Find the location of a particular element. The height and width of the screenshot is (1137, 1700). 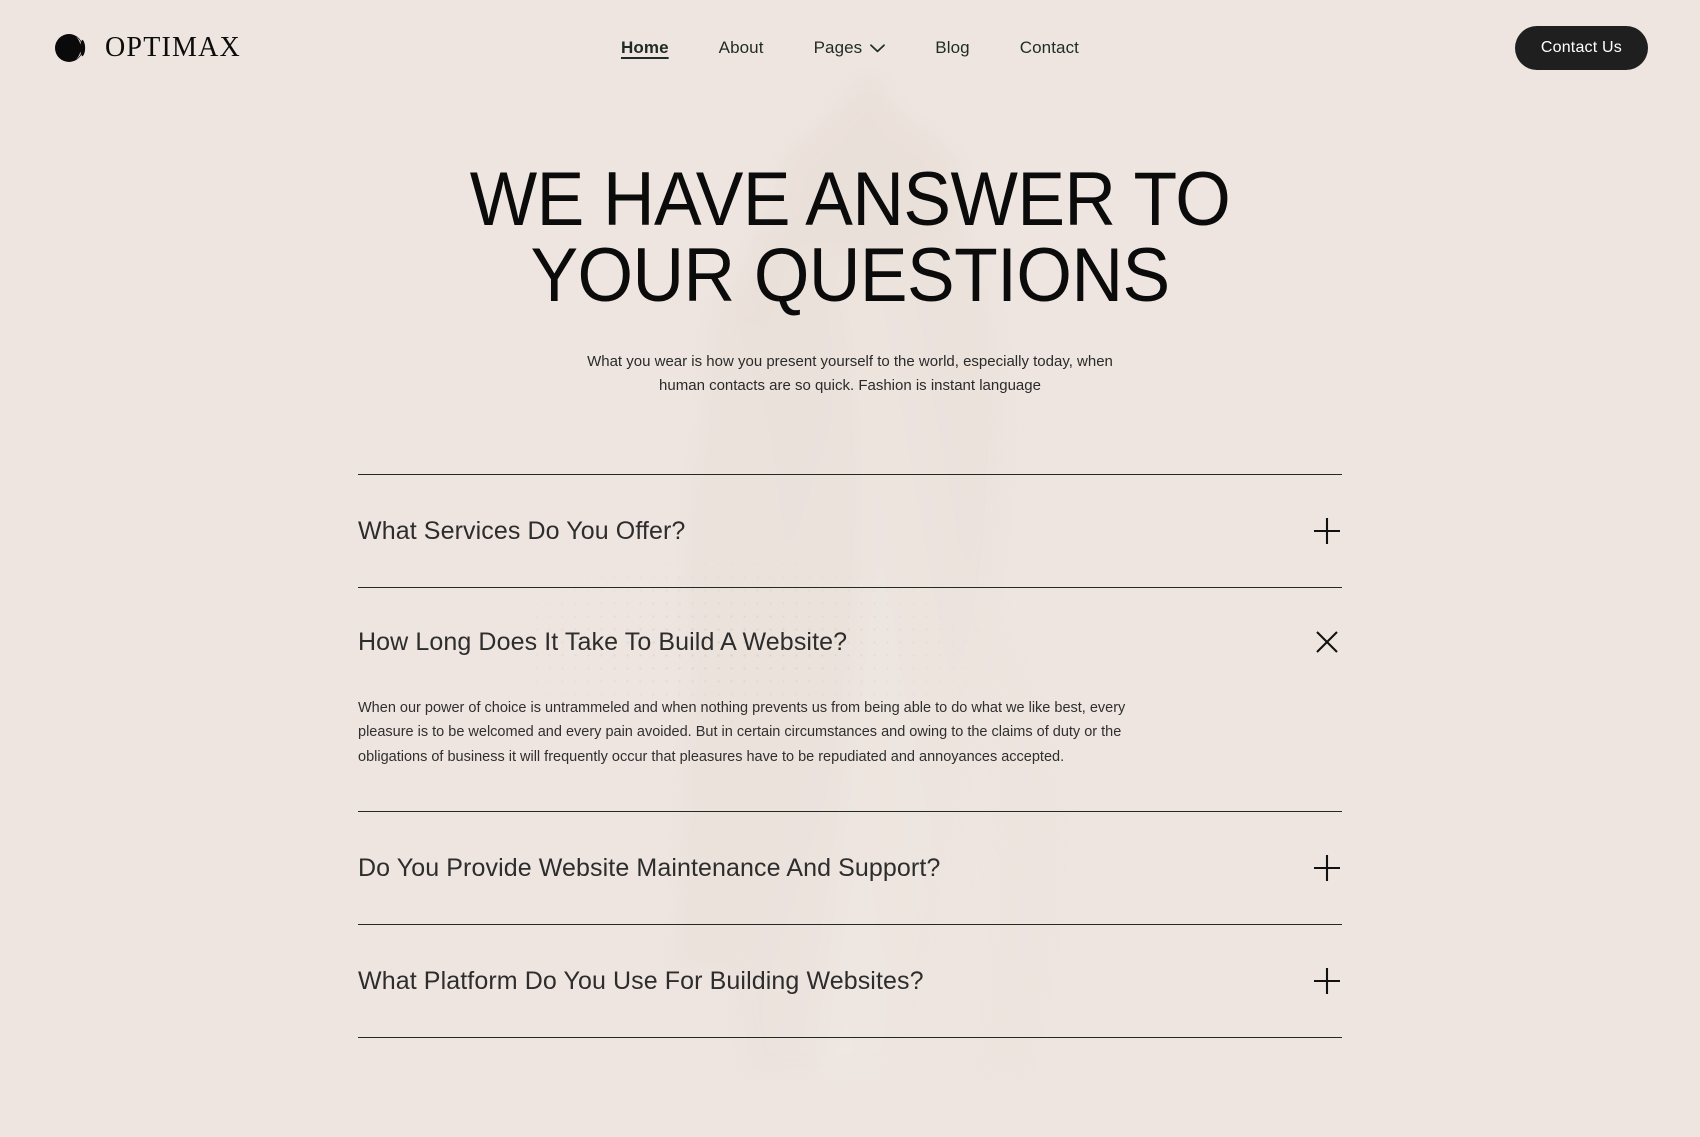

brand-logo: OPTIMAX is located at coordinates (146, 48).